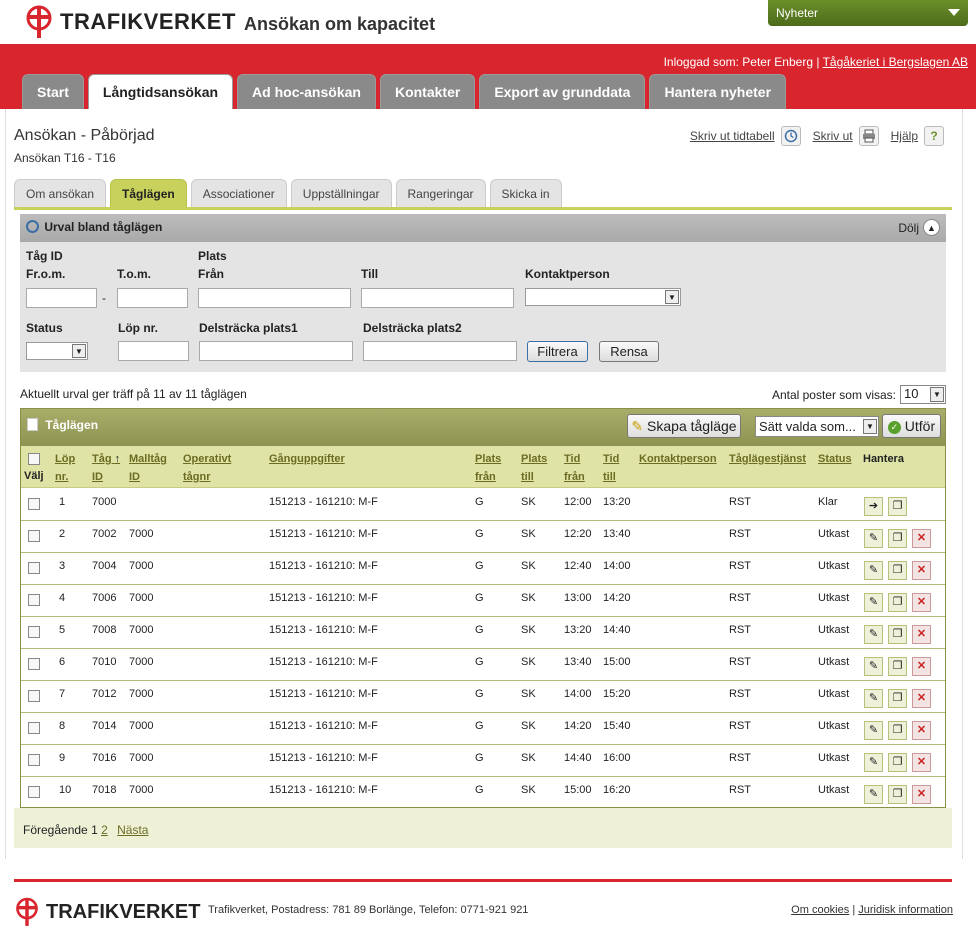 This screenshot has width=976, height=929. I want to click on tab-taglagen: Tåglägen, so click(148, 193).